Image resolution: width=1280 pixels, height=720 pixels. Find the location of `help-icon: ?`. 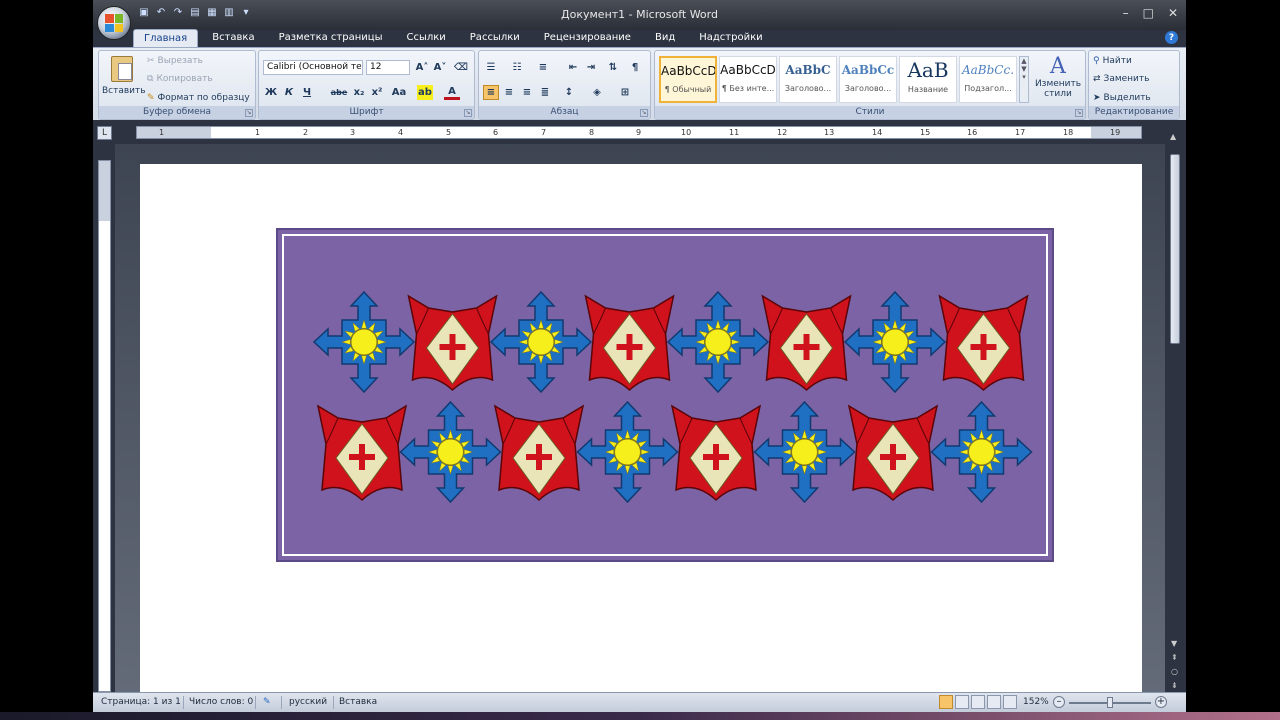

help-icon: ? is located at coordinates (1171, 37).